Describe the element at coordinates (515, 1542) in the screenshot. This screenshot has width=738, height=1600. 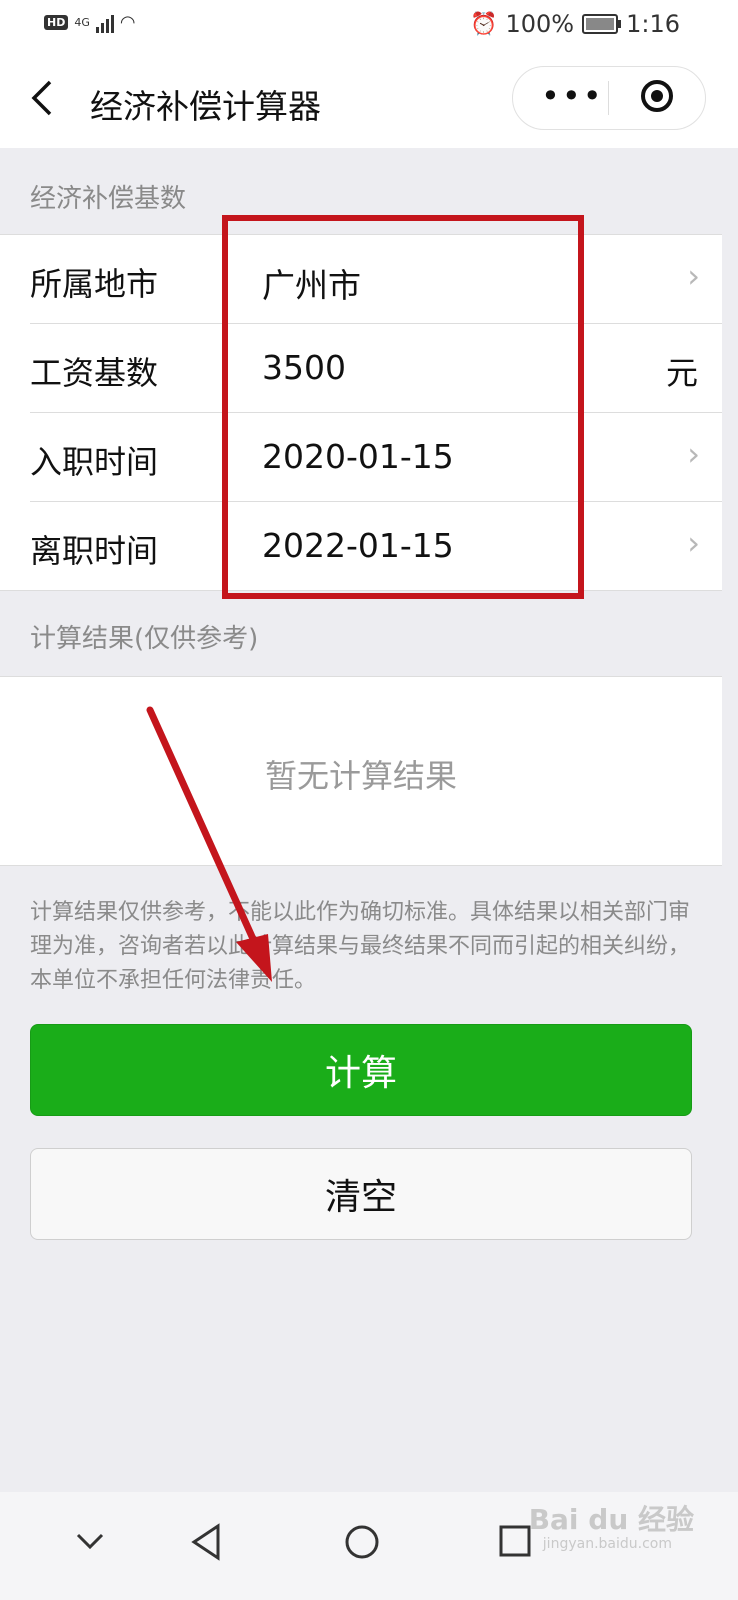
I see `recent-square-icon` at that location.